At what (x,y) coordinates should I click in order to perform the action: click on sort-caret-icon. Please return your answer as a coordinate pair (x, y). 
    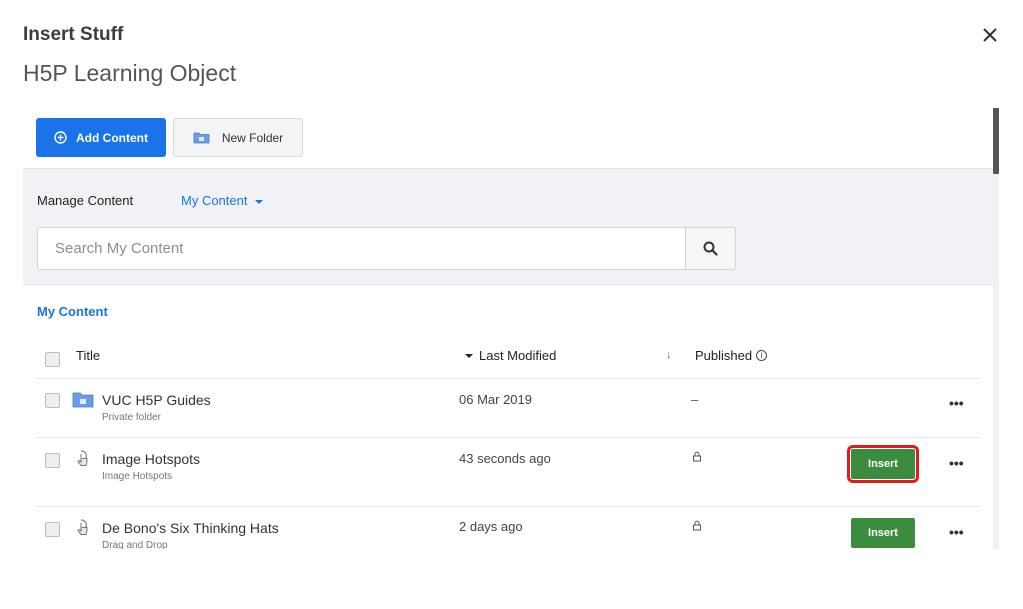
    Looking at the image, I should click on (469, 355).